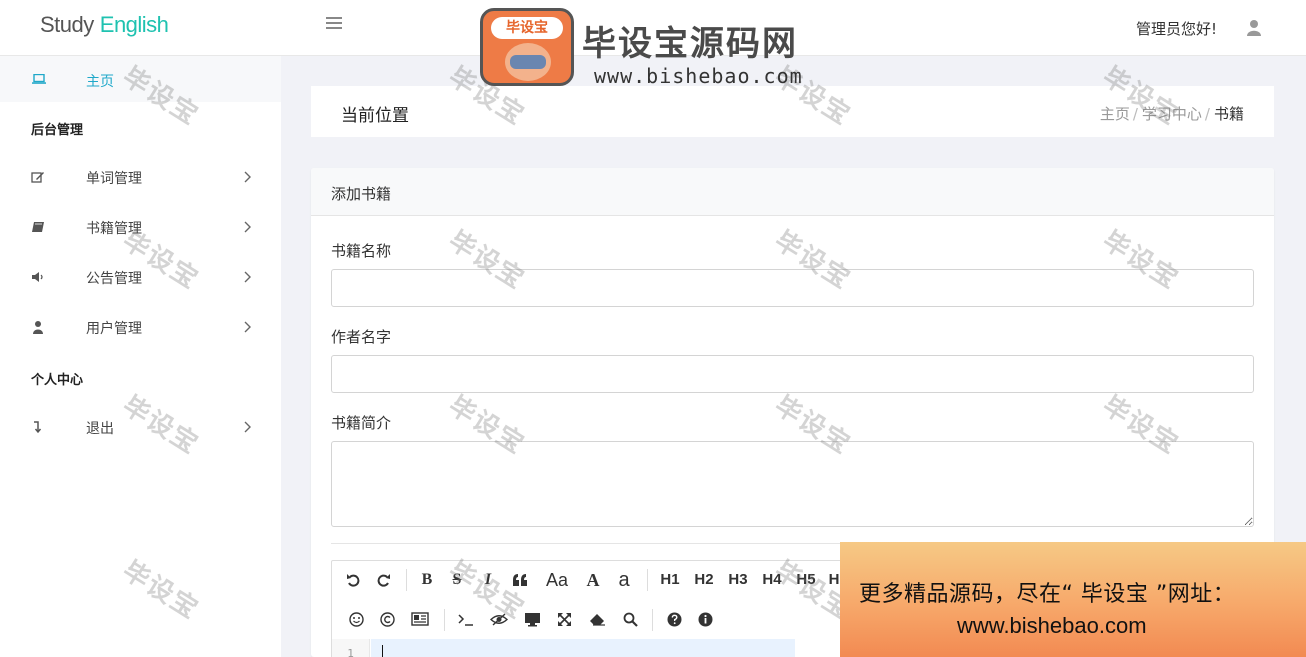 The image size is (1306, 657). Describe the element at coordinates (792, 288) in the screenshot. I see `book-name-input` at that location.